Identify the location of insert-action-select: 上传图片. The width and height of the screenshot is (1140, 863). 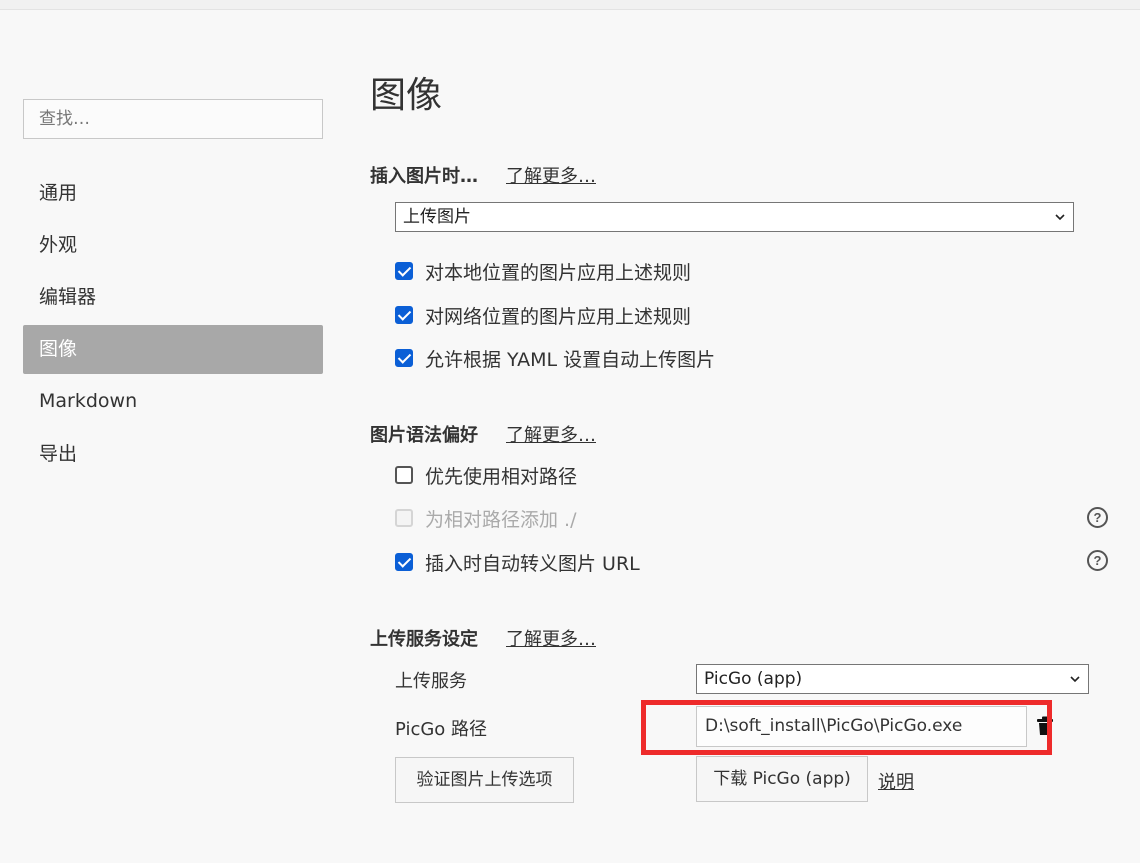
(734, 217).